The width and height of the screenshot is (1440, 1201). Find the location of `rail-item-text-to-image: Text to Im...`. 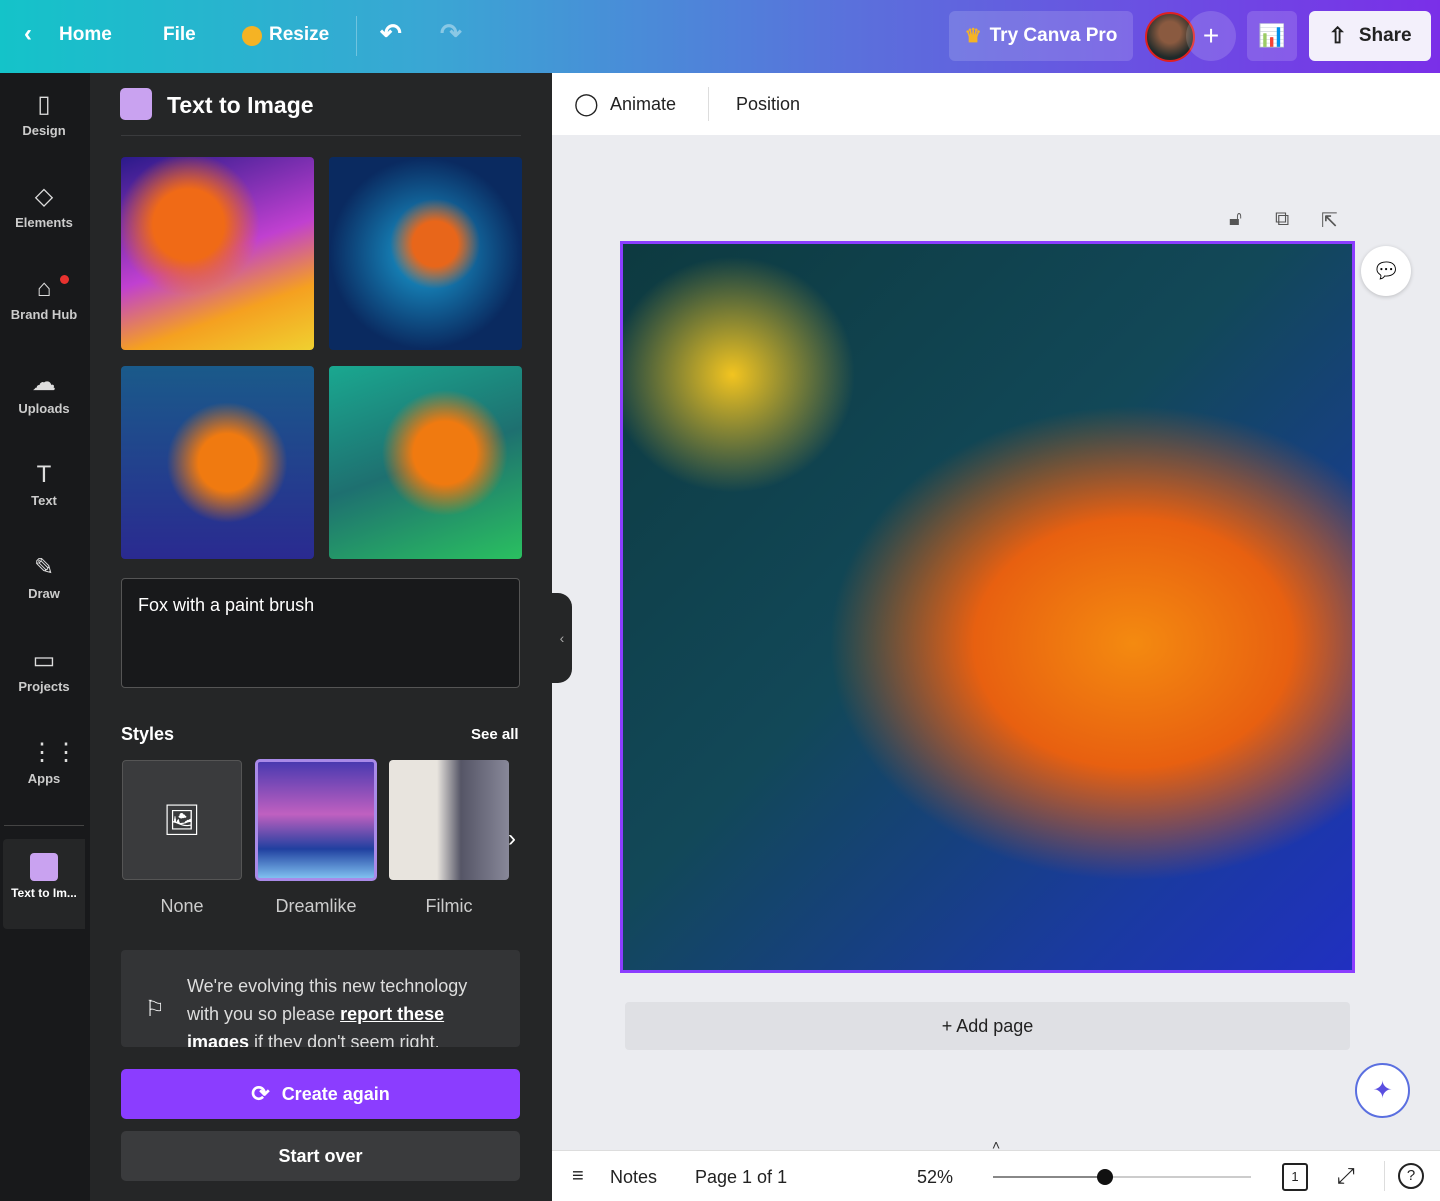

rail-item-text-to-image: Text to Im... is located at coordinates (44, 884).